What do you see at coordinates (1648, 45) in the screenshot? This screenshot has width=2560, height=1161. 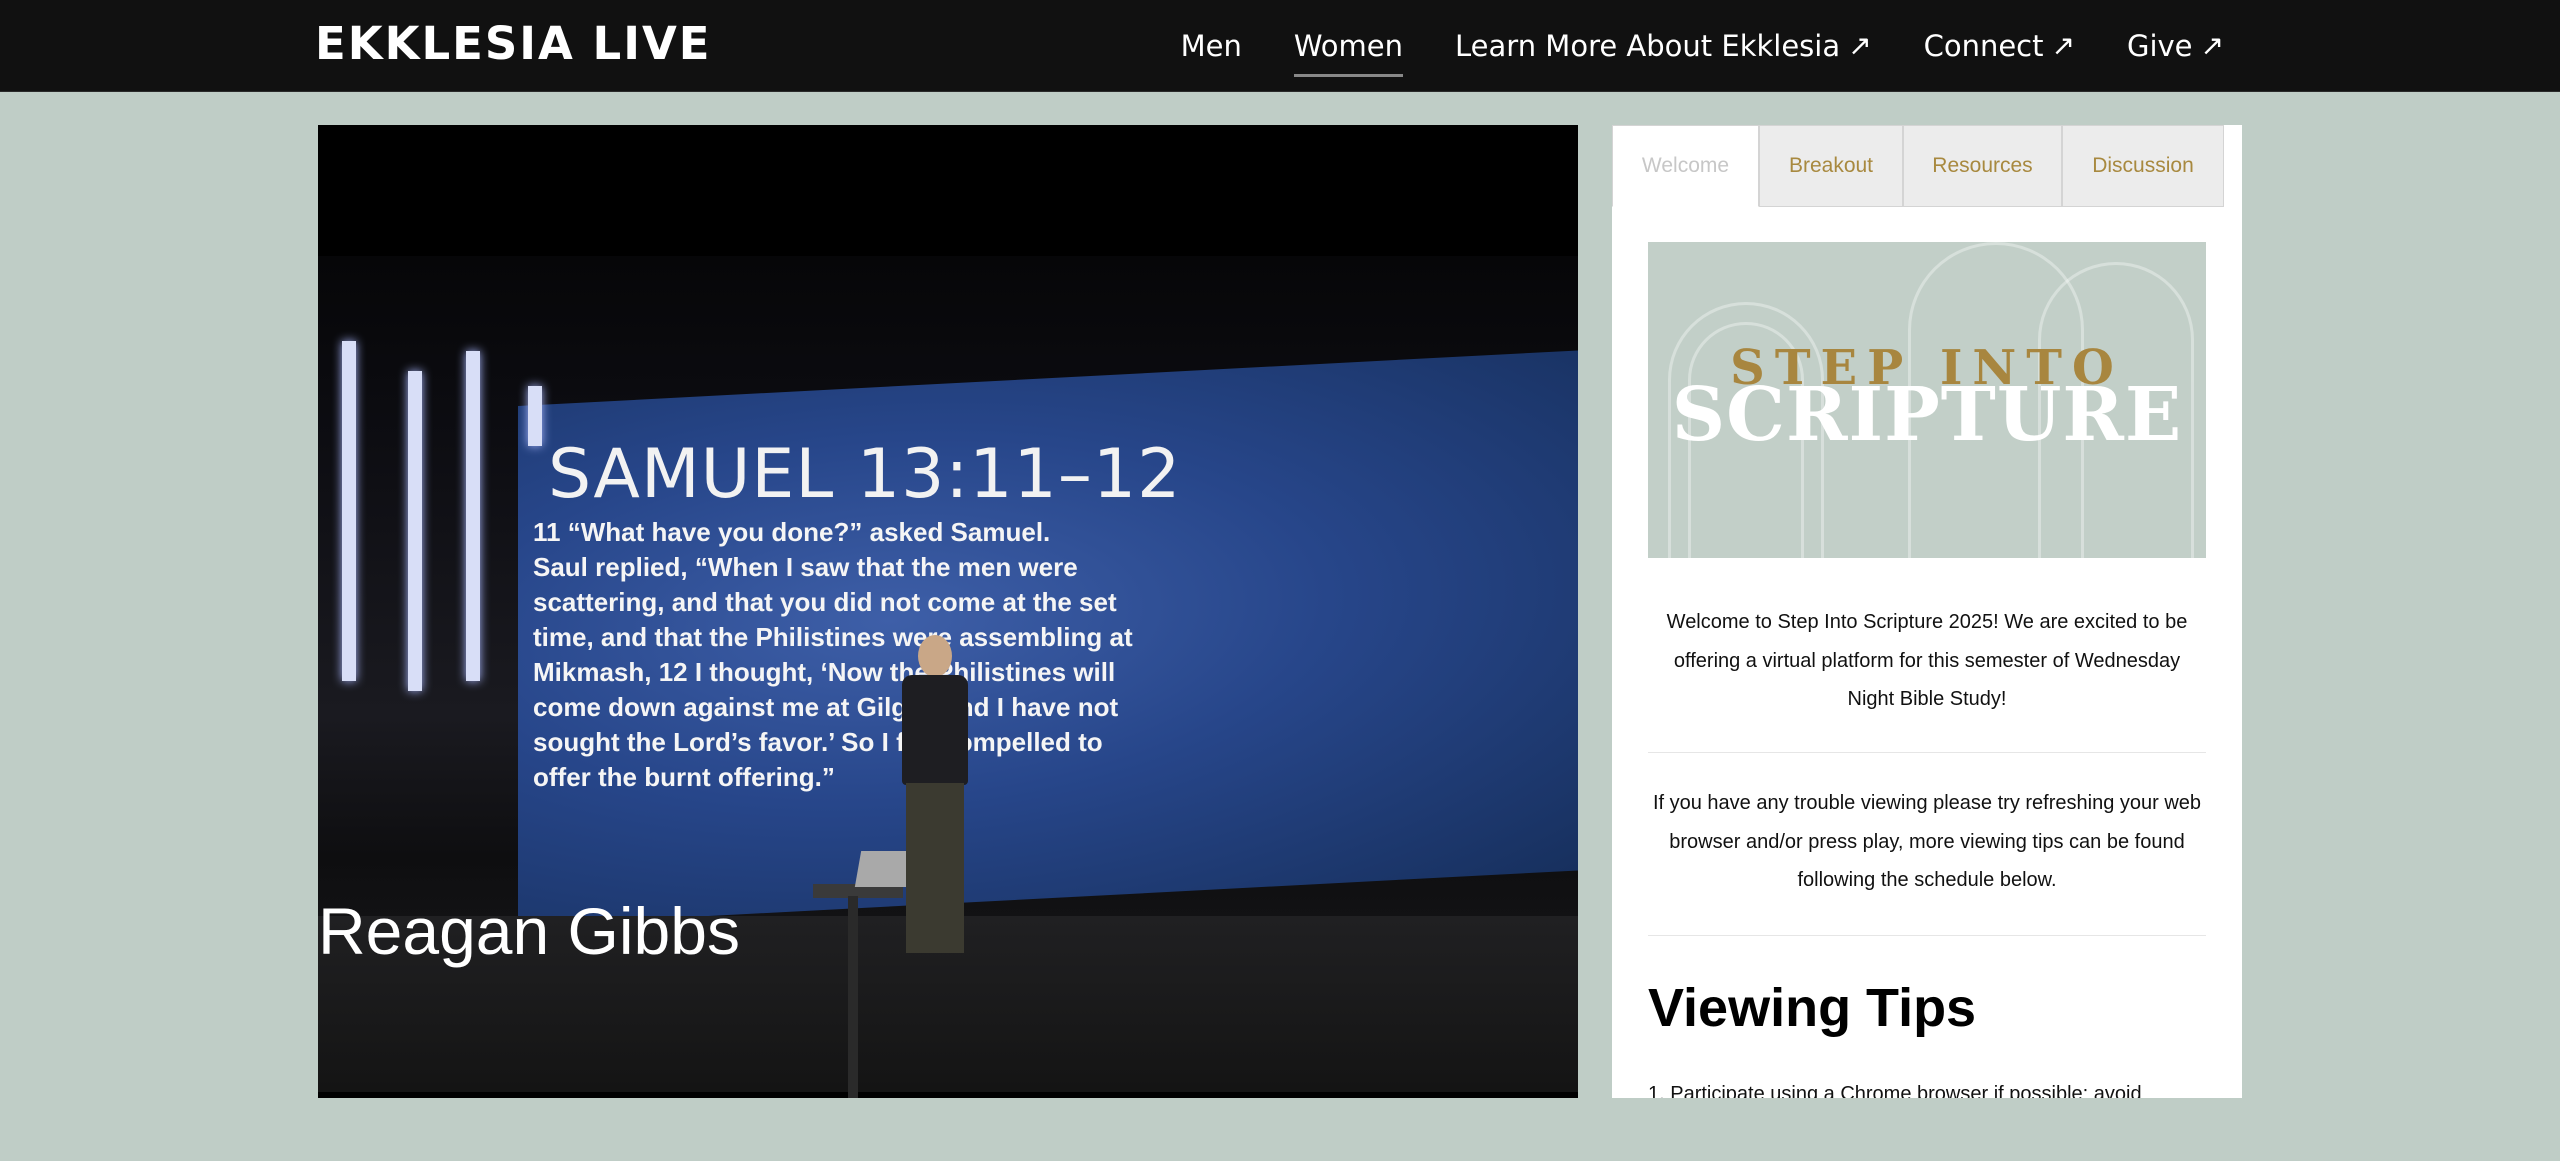 I see `nav-label: Learn More About Ekklesia` at bounding box center [1648, 45].